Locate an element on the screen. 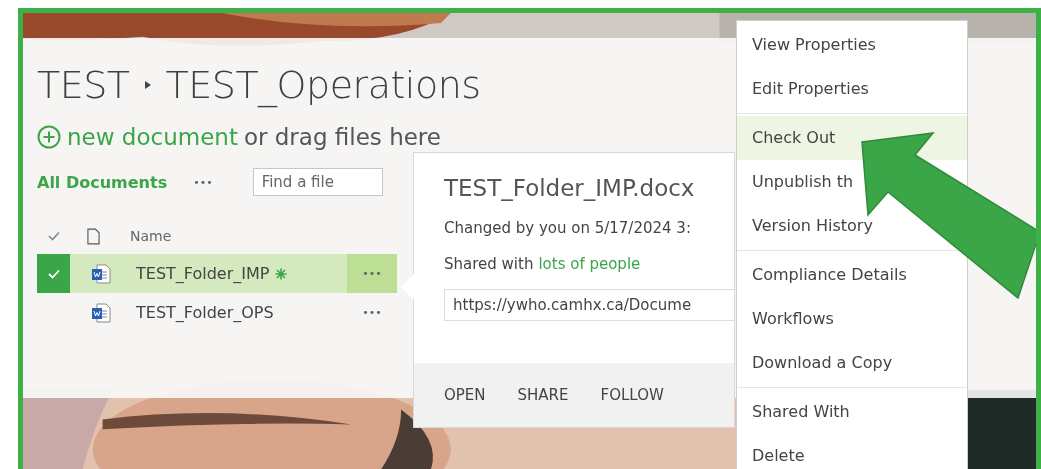 This screenshot has width=1041, height=469. menu-item: Unpublish th is located at coordinates (800, 182).